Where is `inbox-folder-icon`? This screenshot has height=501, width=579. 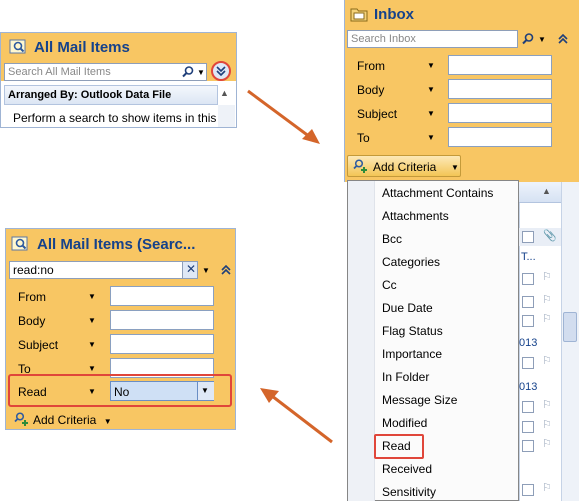
inbox-folder-icon is located at coordinates (359, 15).